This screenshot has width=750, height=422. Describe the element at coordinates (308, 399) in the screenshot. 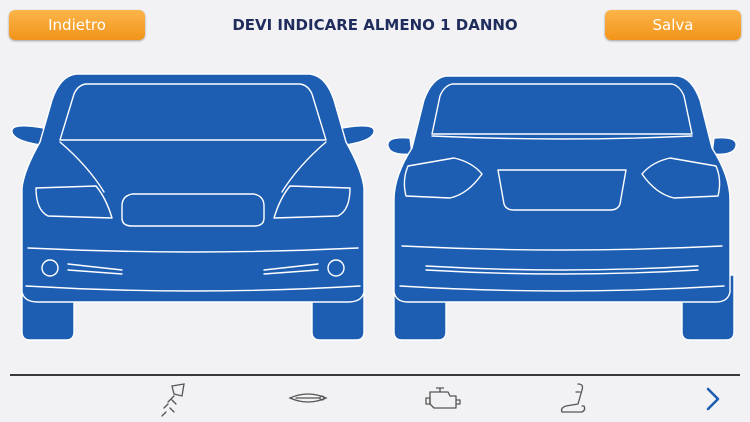

I see `door-handle-icon` at that location.